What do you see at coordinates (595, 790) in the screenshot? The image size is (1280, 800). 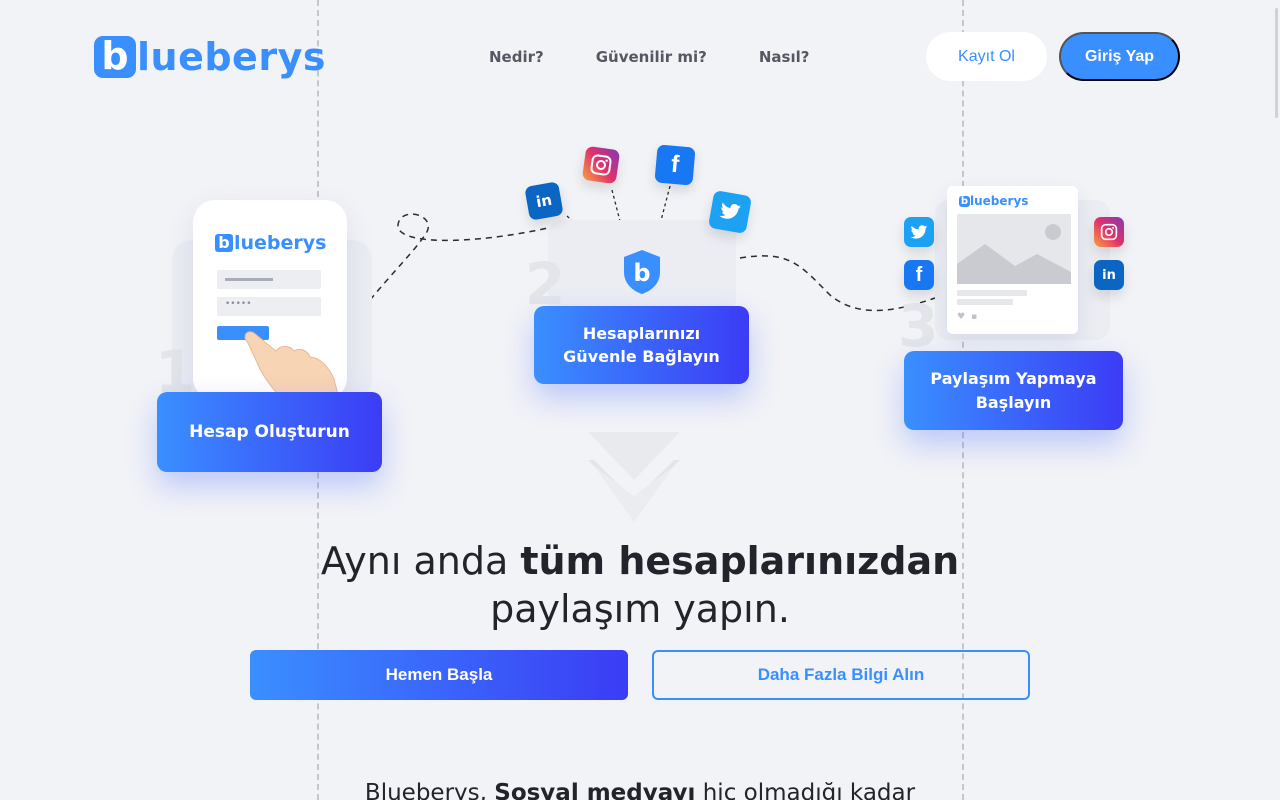 I see `intro-text-bold: Sosyal medyayı` at bounding box center [595, 790].